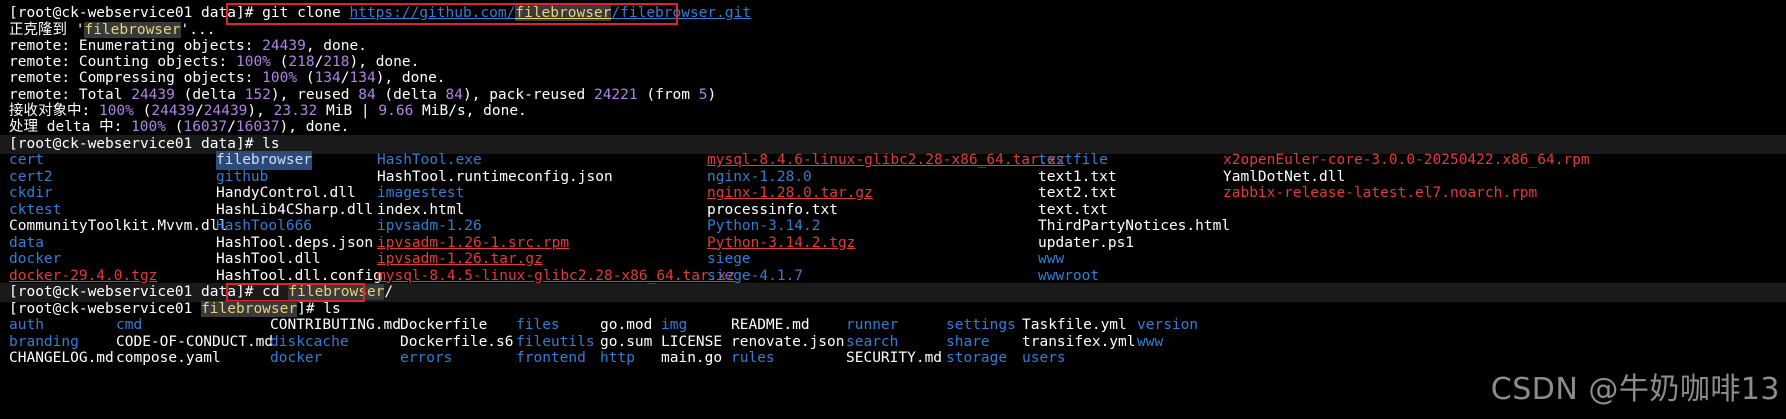 The image size is (1786, 419). I want to click on output-number: 23.32, so click(295, 111).